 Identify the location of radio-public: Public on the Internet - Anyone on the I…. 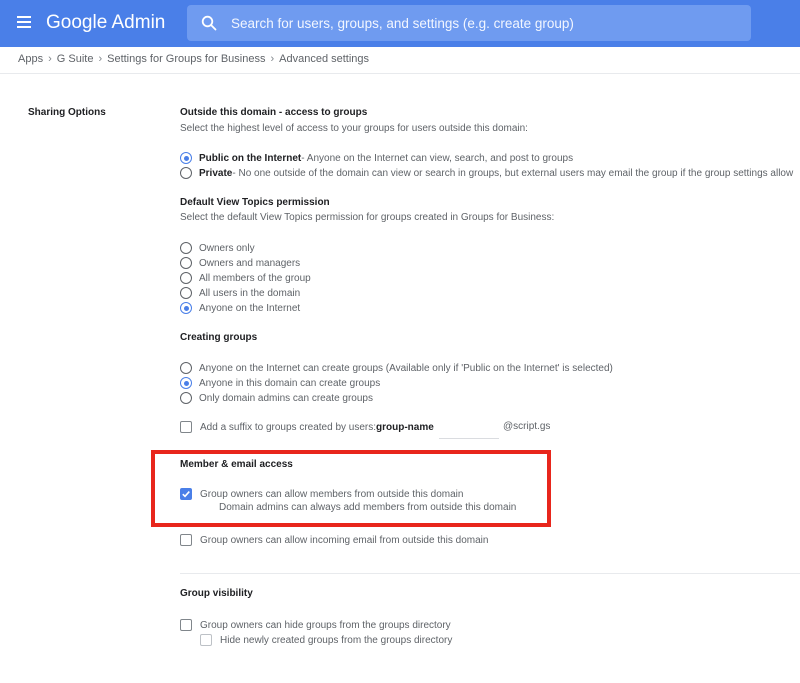
(376, 158).